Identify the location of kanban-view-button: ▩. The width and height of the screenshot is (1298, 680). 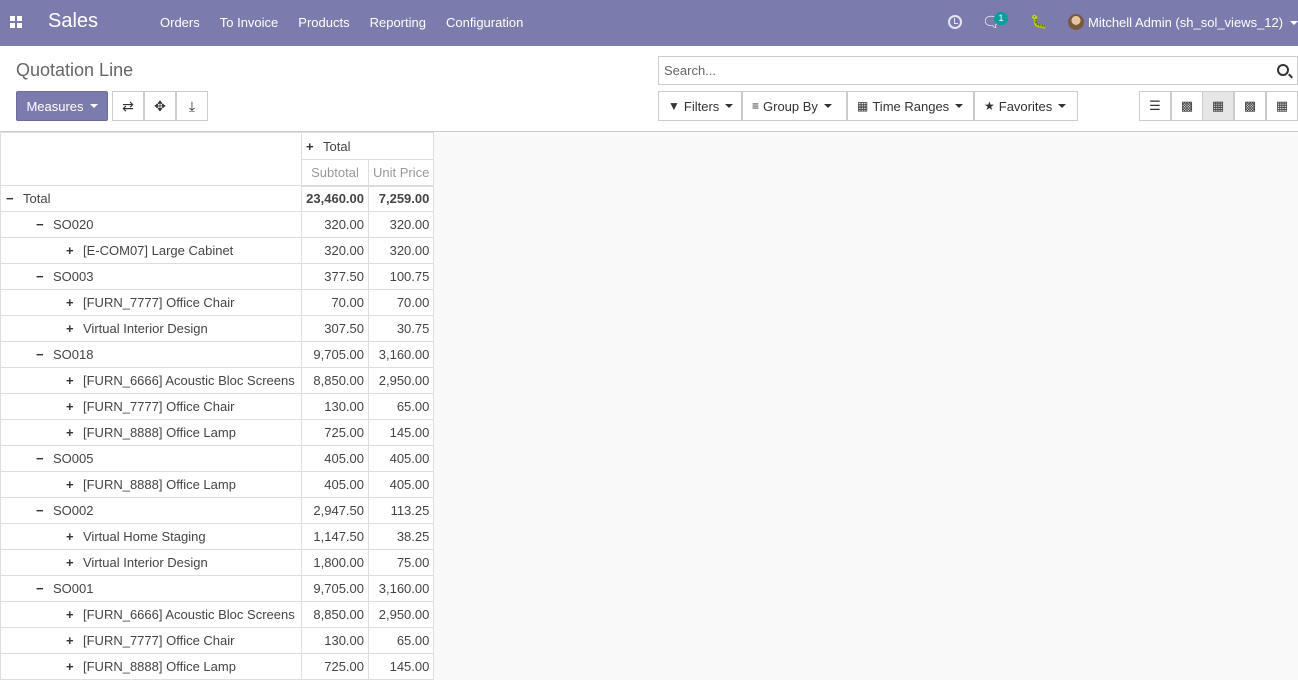
(1187, 106).